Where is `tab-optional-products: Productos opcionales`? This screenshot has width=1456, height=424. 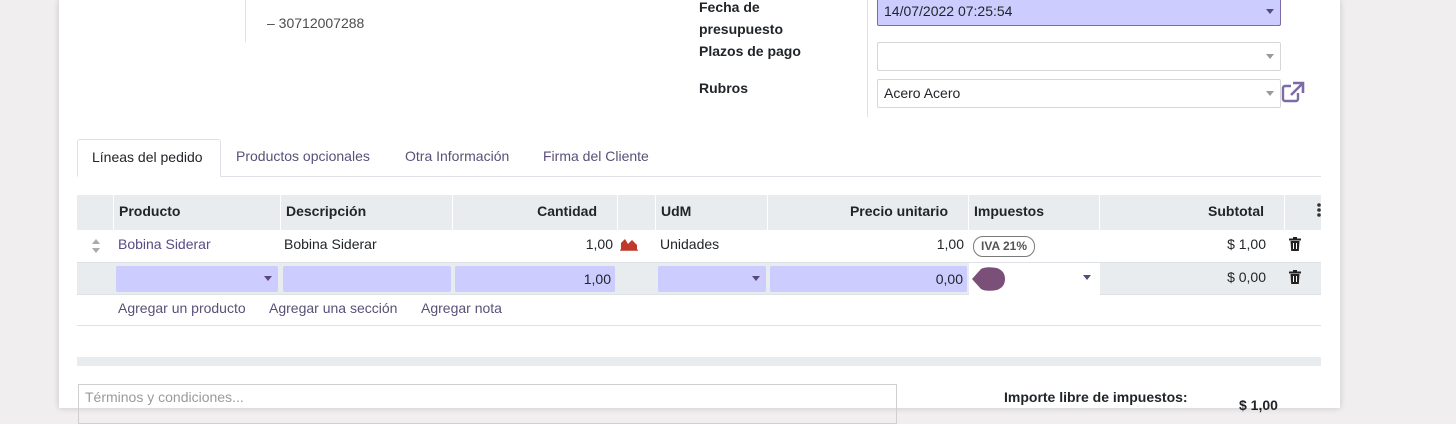 tab-optional-products: Productos opcionales is located at coordinates (303, 158).